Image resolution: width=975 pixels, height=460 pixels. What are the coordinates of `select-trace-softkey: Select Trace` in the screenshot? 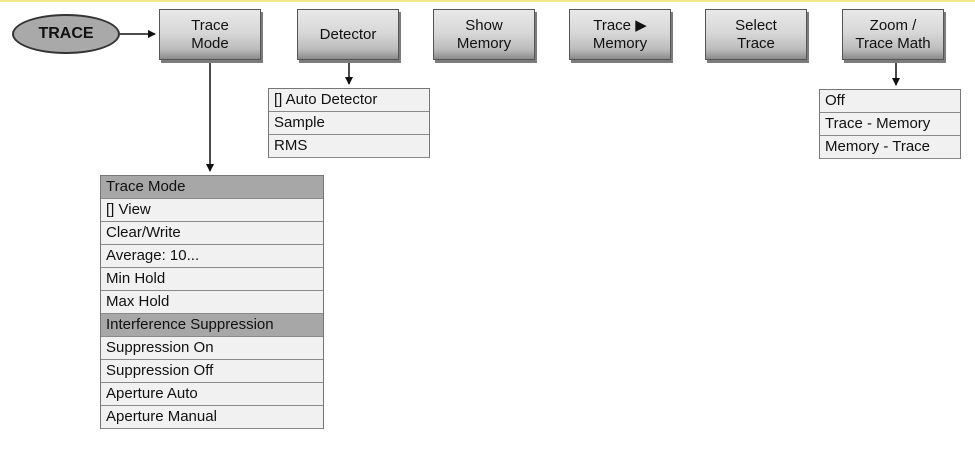 It's located at (756, 34).